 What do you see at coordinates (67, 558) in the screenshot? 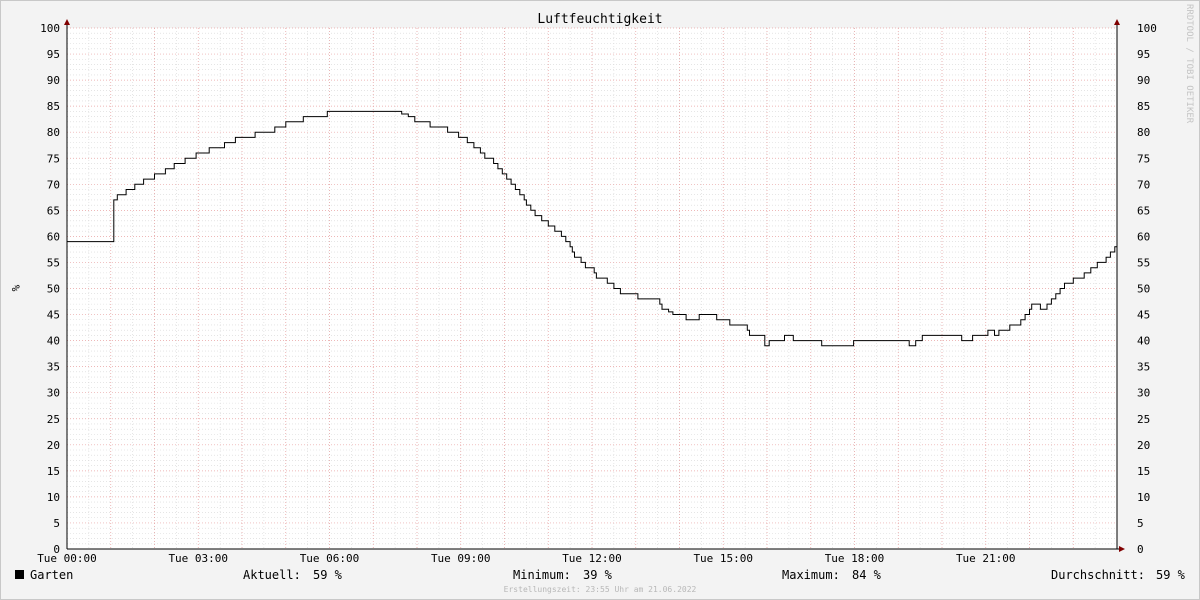
I see `x-tick-label: Tue 00:00` at bounding box center [67, 558].